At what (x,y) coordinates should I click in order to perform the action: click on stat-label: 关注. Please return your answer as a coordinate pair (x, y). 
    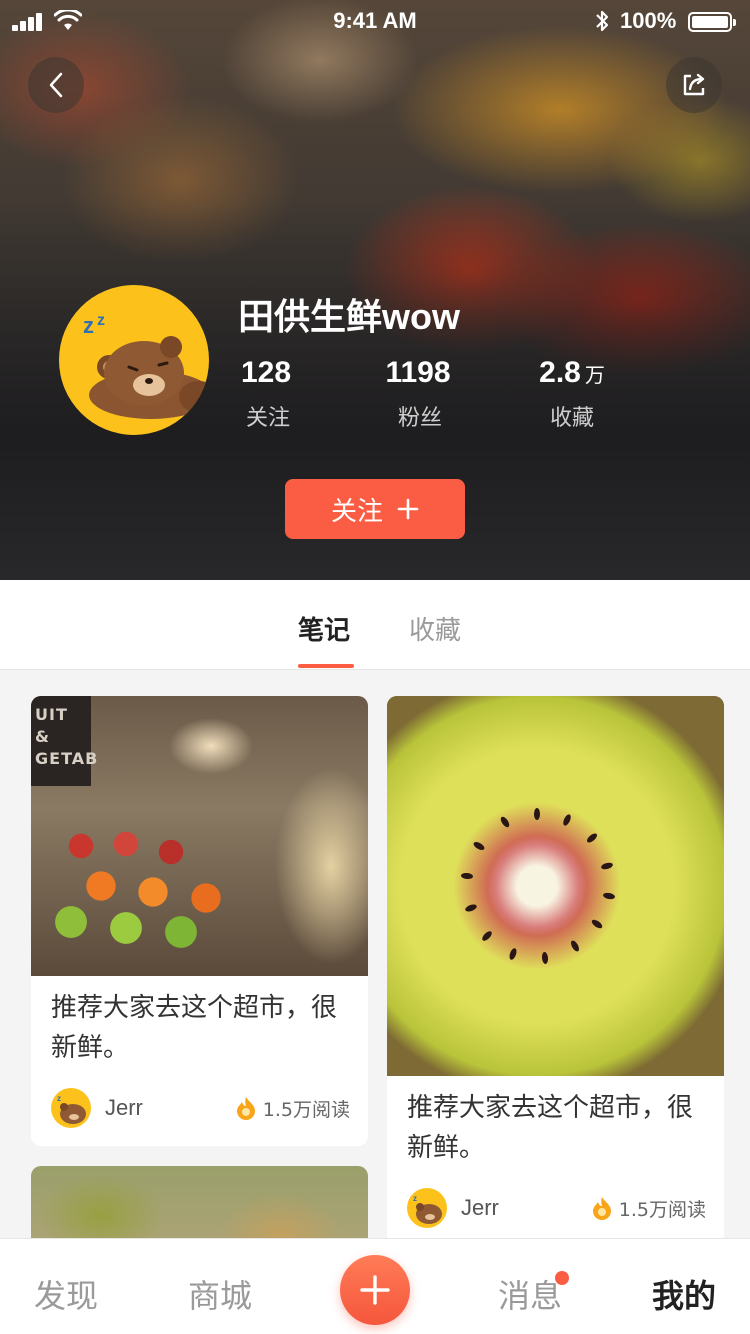
    Looking at the image, I should click on (267, 418).